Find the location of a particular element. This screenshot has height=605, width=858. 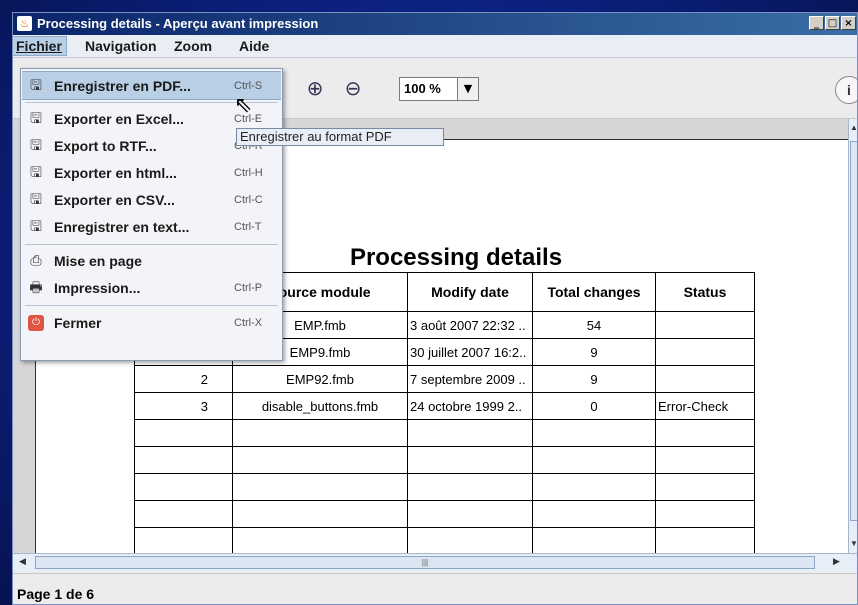

menu-item-shortcut: Ctrl-H is located at coordinates (248, 173).